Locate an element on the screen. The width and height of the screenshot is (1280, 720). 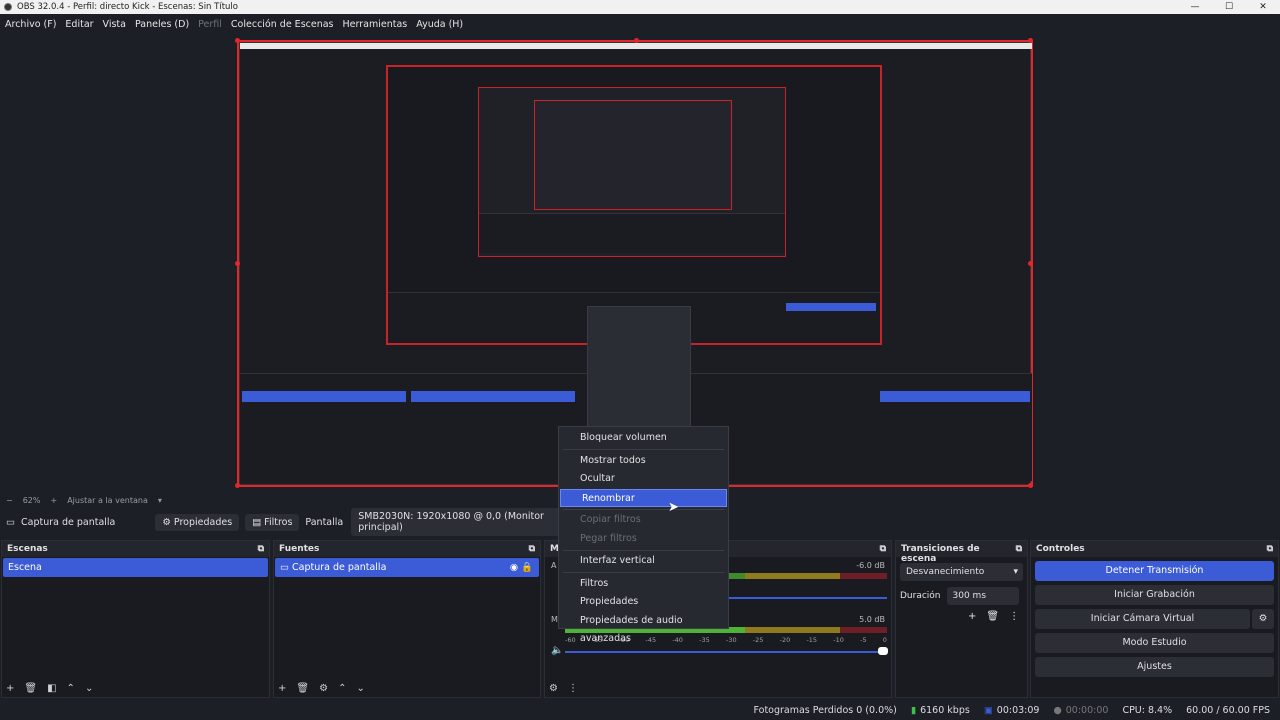
dropped-frames: Fotogramas Perdidos 0 (0.0%) is located at coordinates (825, 710).